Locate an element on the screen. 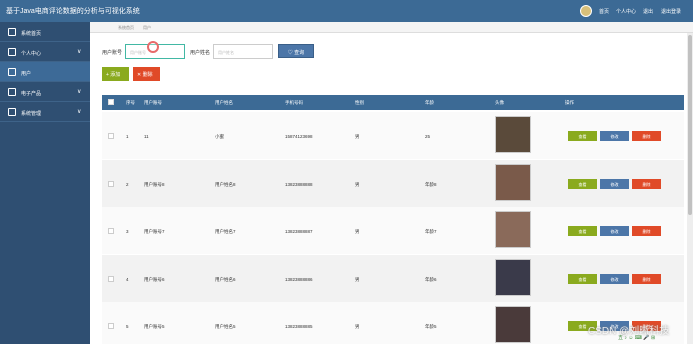 Image resolution: width=693 pixels, height=344 pixels. table-header: 序号 用户账号 用户姓名 手机号码 性别 年龄 头像 操作 is located at coordinates (393, 102).